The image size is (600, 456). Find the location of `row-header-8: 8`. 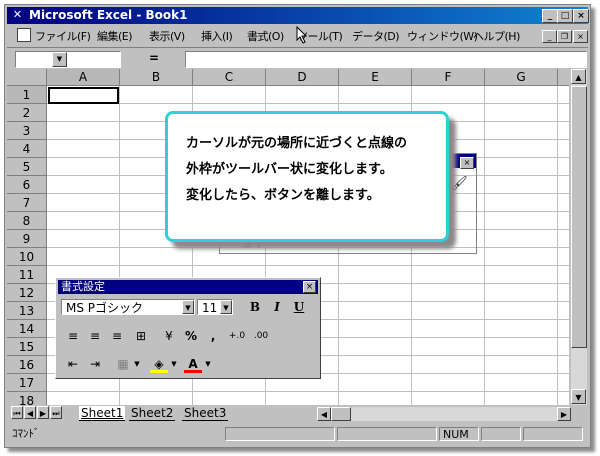

row-header-8: 8 is located at coordinates (27, 221).